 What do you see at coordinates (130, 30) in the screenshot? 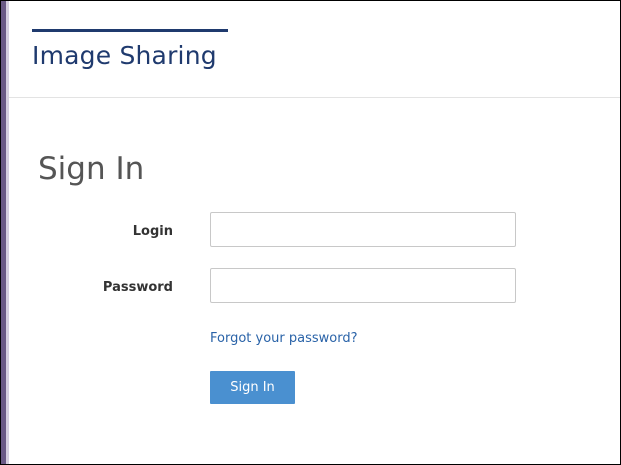
I see `brand-rule` at bounding box center [130, 30].